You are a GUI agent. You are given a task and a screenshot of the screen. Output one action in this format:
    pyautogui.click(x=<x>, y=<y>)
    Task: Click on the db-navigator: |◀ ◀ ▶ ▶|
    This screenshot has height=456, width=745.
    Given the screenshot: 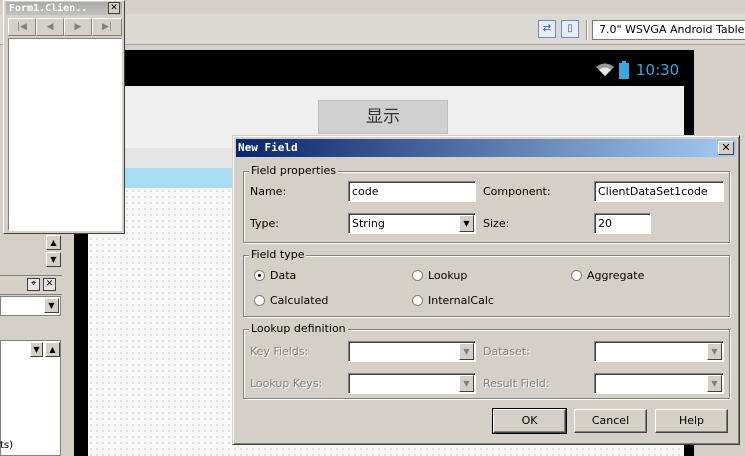 What is the action you would take?
    pyautogui.click(x=65, y=27)
    